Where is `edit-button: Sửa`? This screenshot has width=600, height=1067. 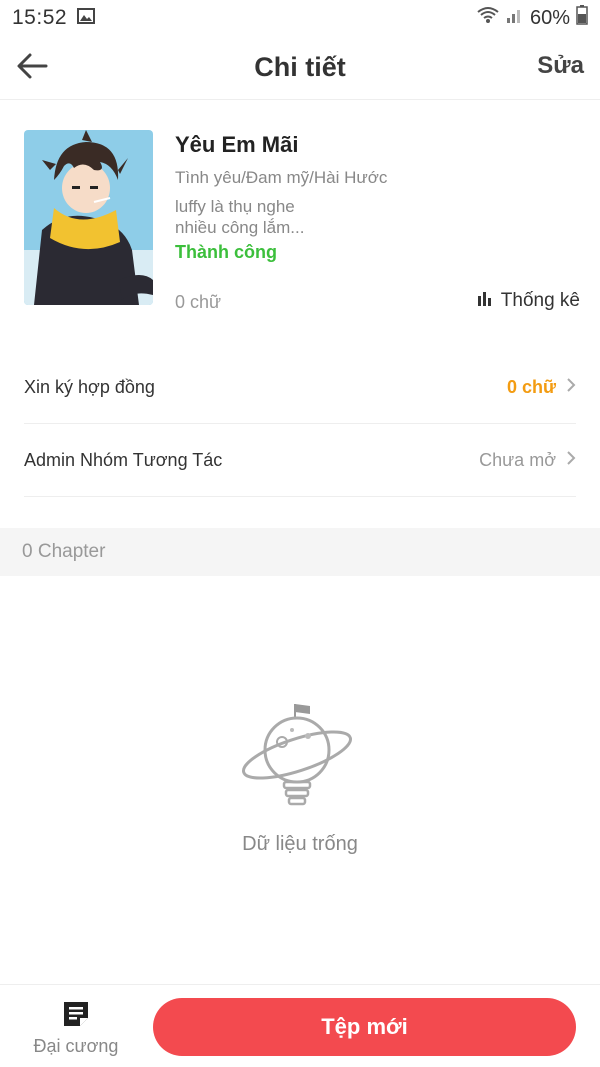
edit-button: Sửa is located at coordinates (560, 66).